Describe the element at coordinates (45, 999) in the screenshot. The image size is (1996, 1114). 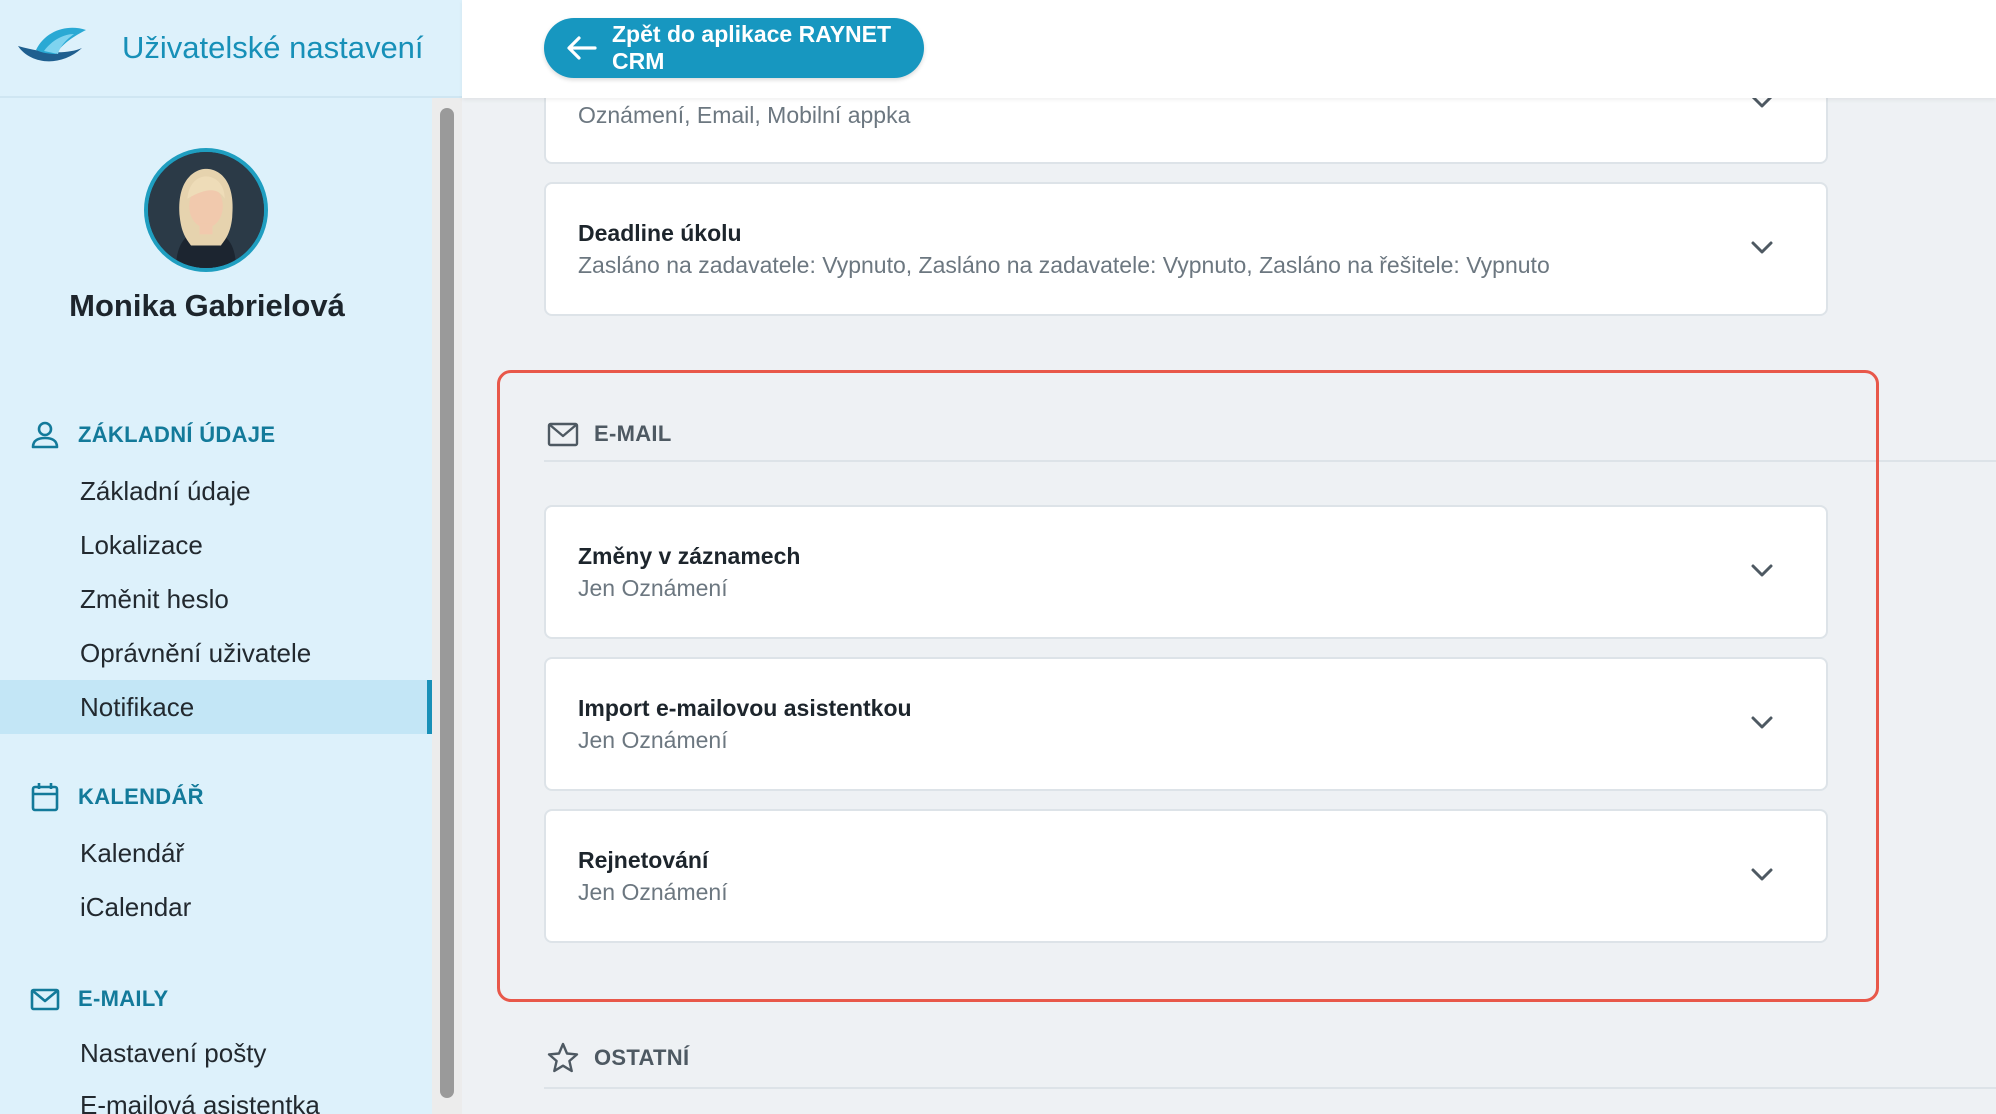
I see `envelope-icon` at that location.